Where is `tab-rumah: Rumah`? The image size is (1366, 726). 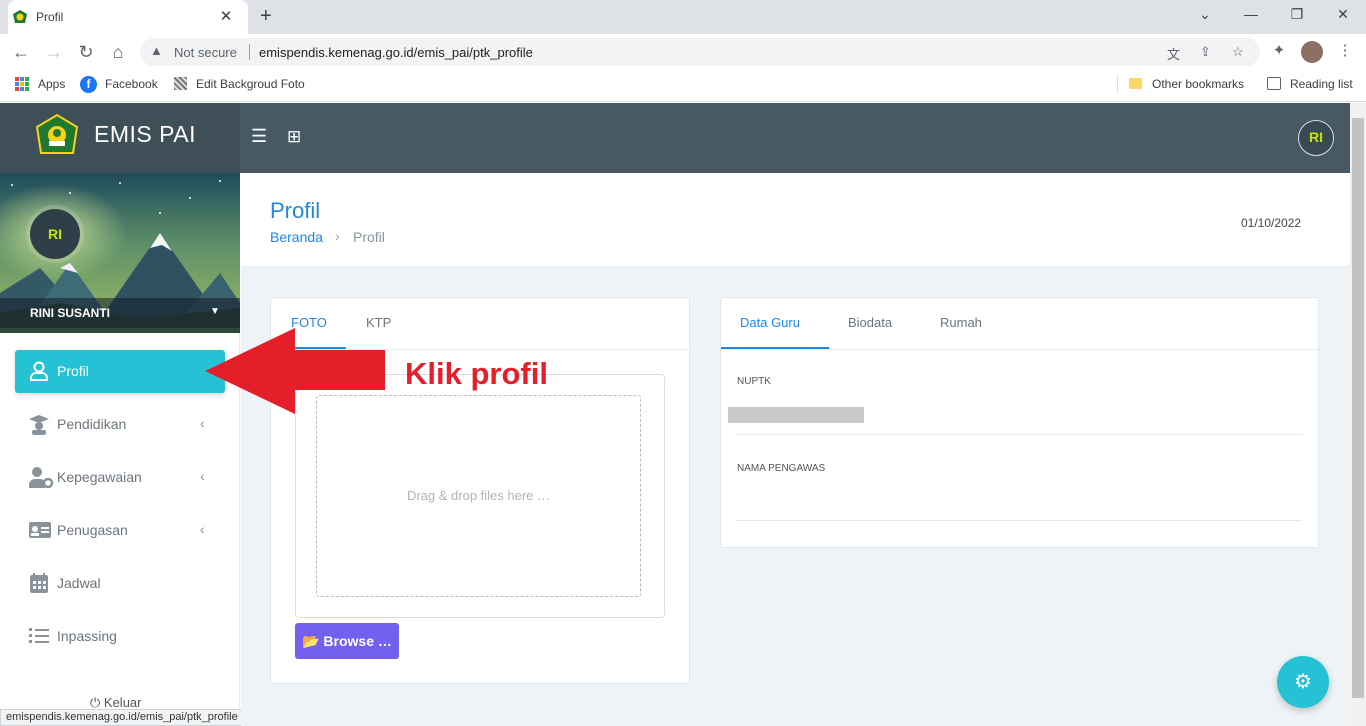
tab-rumah: Rumah is located at coordinates (961, 322).